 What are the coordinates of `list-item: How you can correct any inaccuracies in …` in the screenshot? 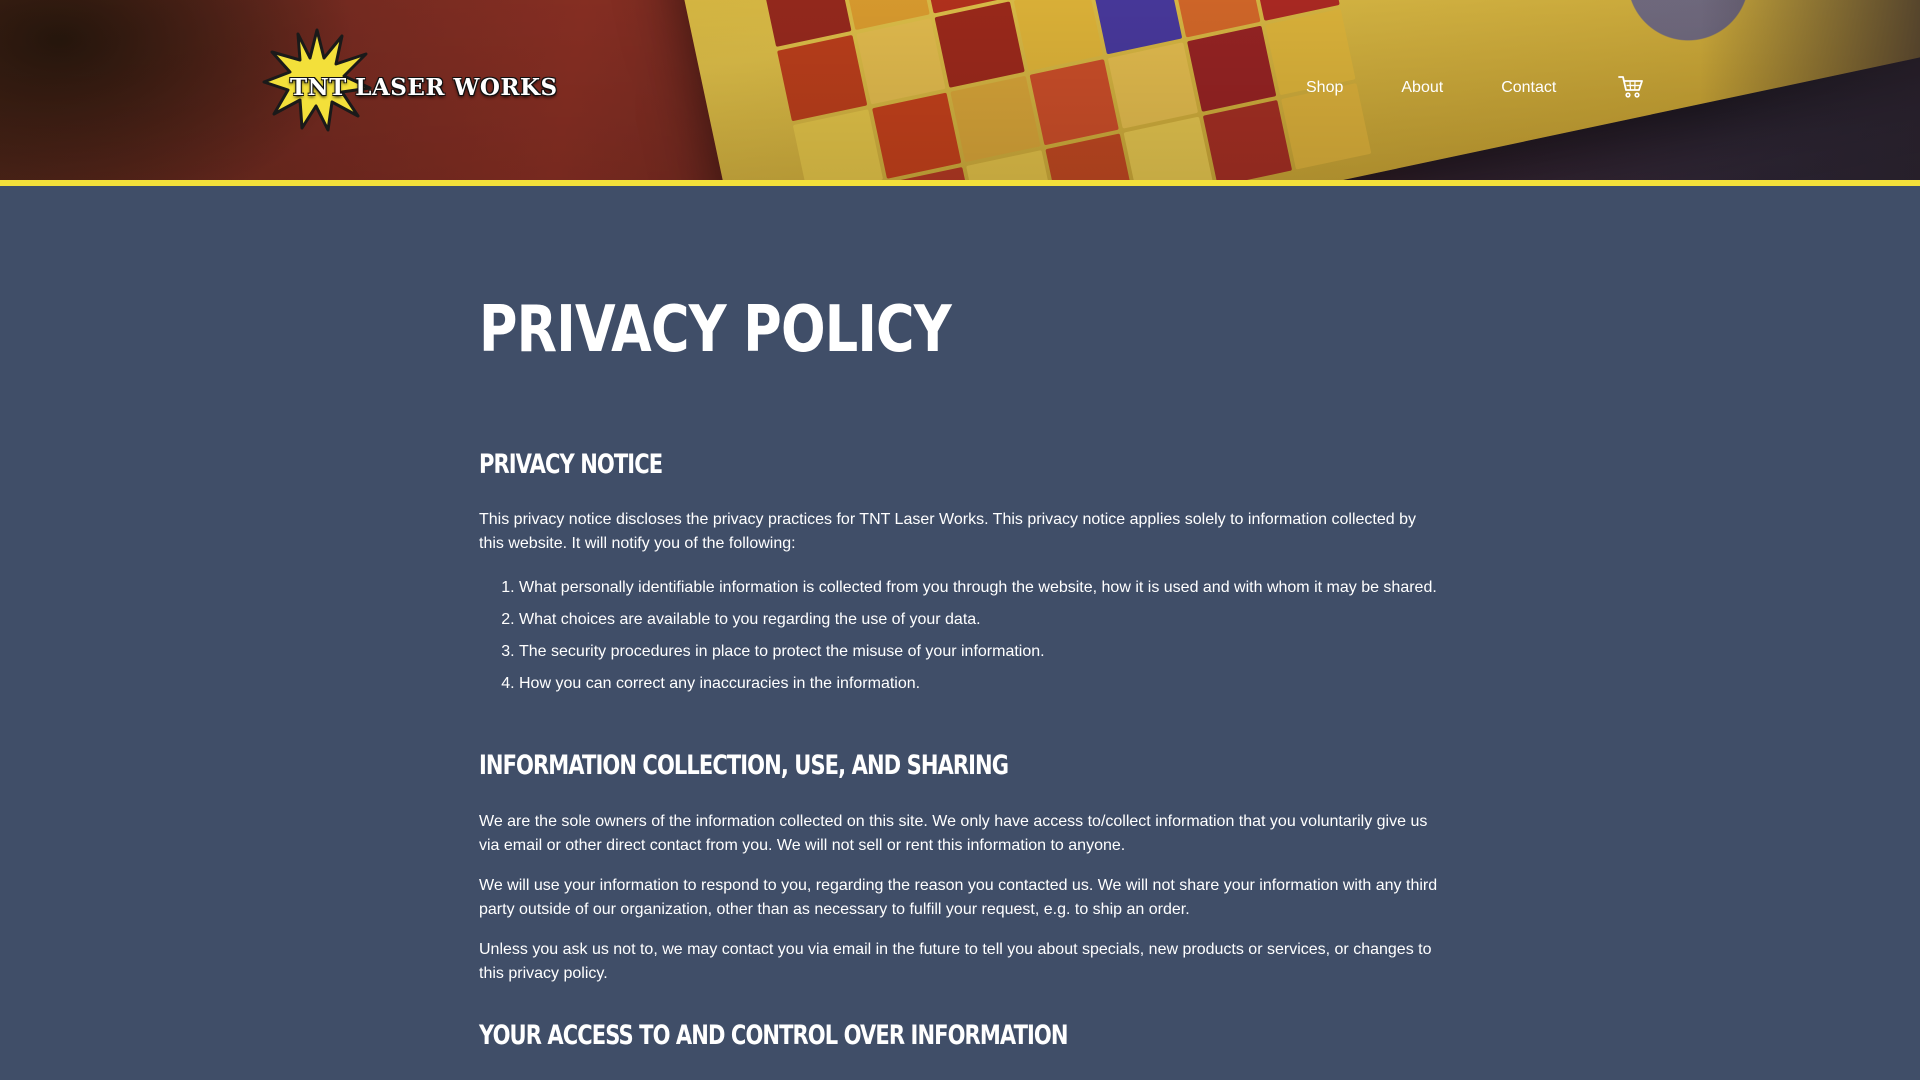 It's located at (979, 684).